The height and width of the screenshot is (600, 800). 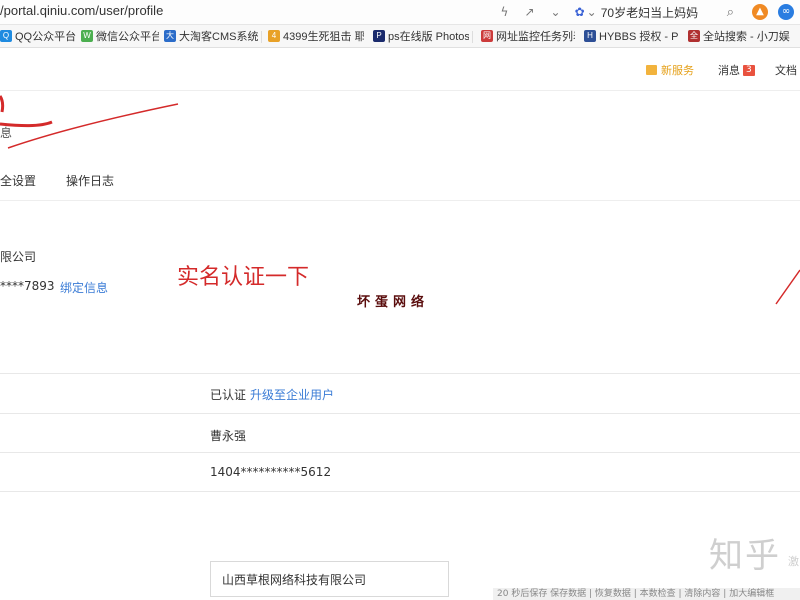 I want to click on red-diagonal-stroke, so click(x=787, y=287).